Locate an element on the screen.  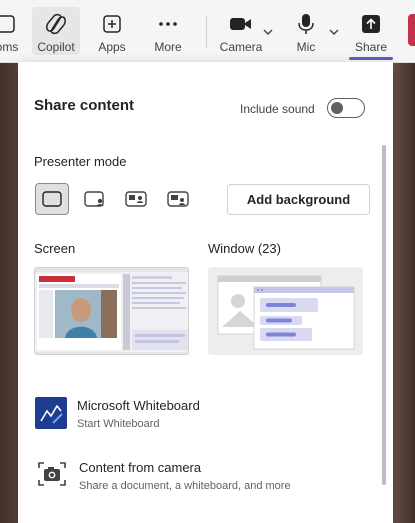
more-button: More is located at coordinates (168, 31).